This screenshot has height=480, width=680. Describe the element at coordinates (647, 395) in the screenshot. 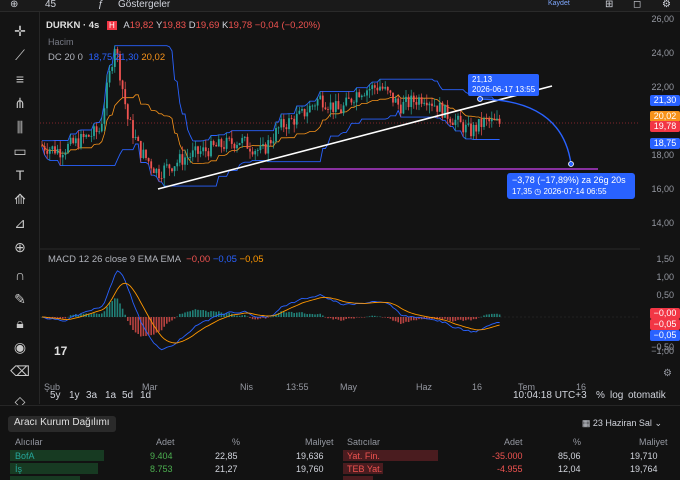

I see `auto-toggle: otomatik` at that location.